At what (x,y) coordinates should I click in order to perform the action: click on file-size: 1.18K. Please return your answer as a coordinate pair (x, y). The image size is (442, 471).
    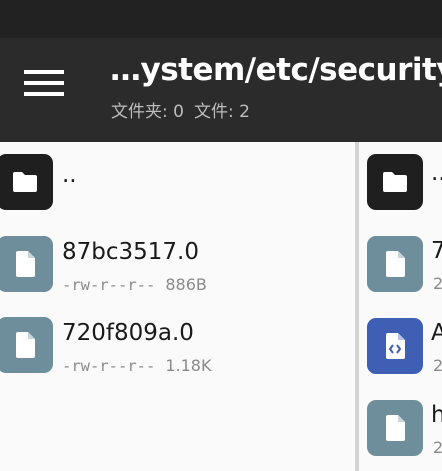
    Looking at the image, I should click on (188, 365).